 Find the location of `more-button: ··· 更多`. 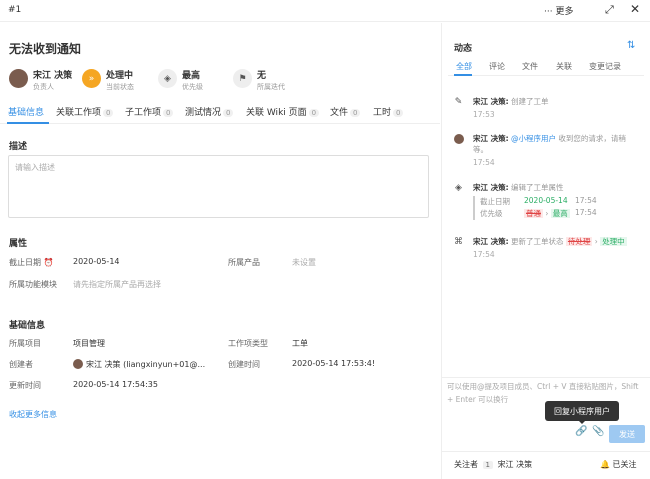

more-button: ··· 更多 is located at coordinates (558, 10).